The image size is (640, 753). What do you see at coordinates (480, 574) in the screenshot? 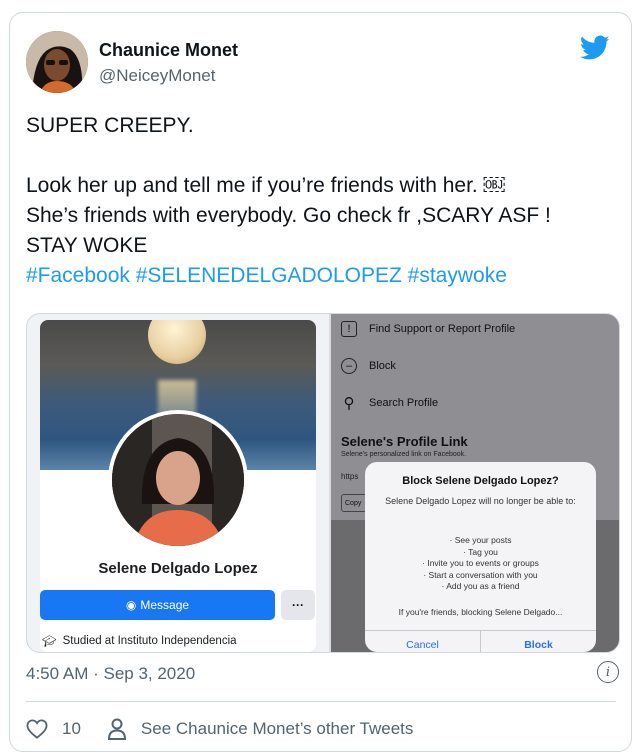
I see `dialog-item: · Start a conversation with you` at bounding box center [480, 574].